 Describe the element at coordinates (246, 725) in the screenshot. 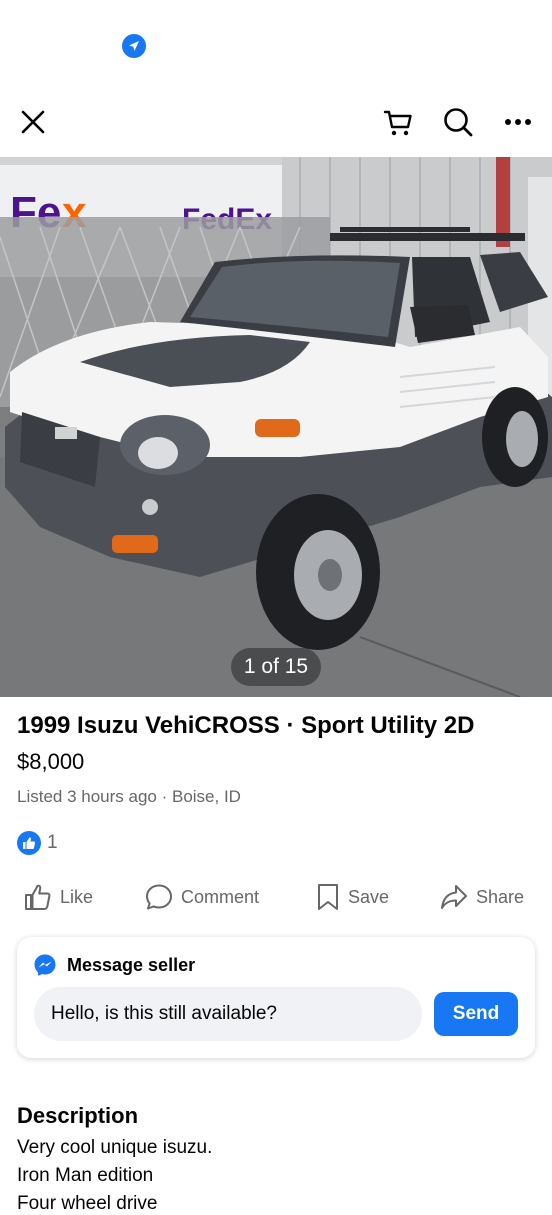

I see `listing-title: 1999 Isuzu VehiCROSS · Sport Utility 2D` at that location.